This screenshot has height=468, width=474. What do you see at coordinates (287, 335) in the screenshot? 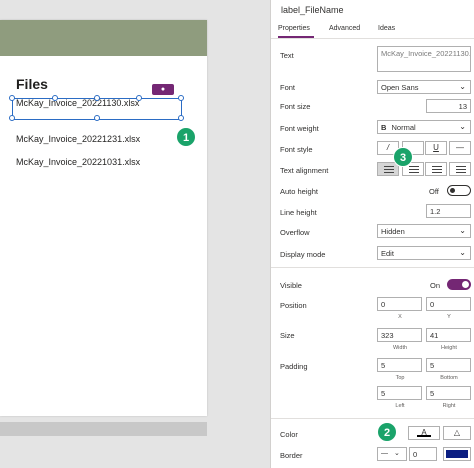
I see `size-label: Size` at bounding box center [287, 335].